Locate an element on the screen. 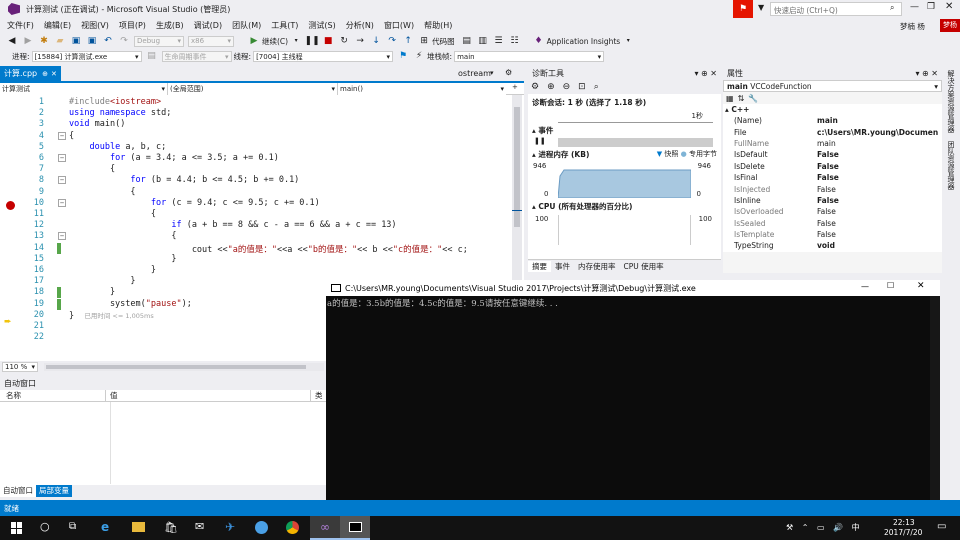  step-out-icon: ↑ is located at coordinates (408, 41).